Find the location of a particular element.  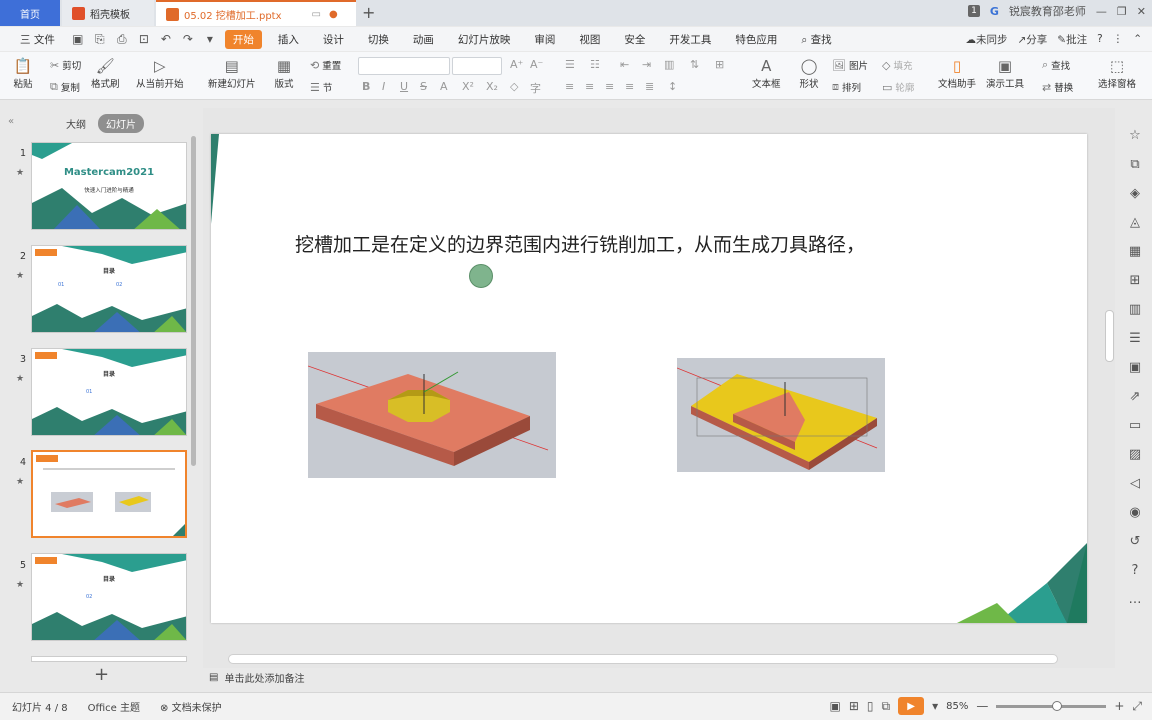

align-left-icon: ≡ is located at coordinates (569, 86).